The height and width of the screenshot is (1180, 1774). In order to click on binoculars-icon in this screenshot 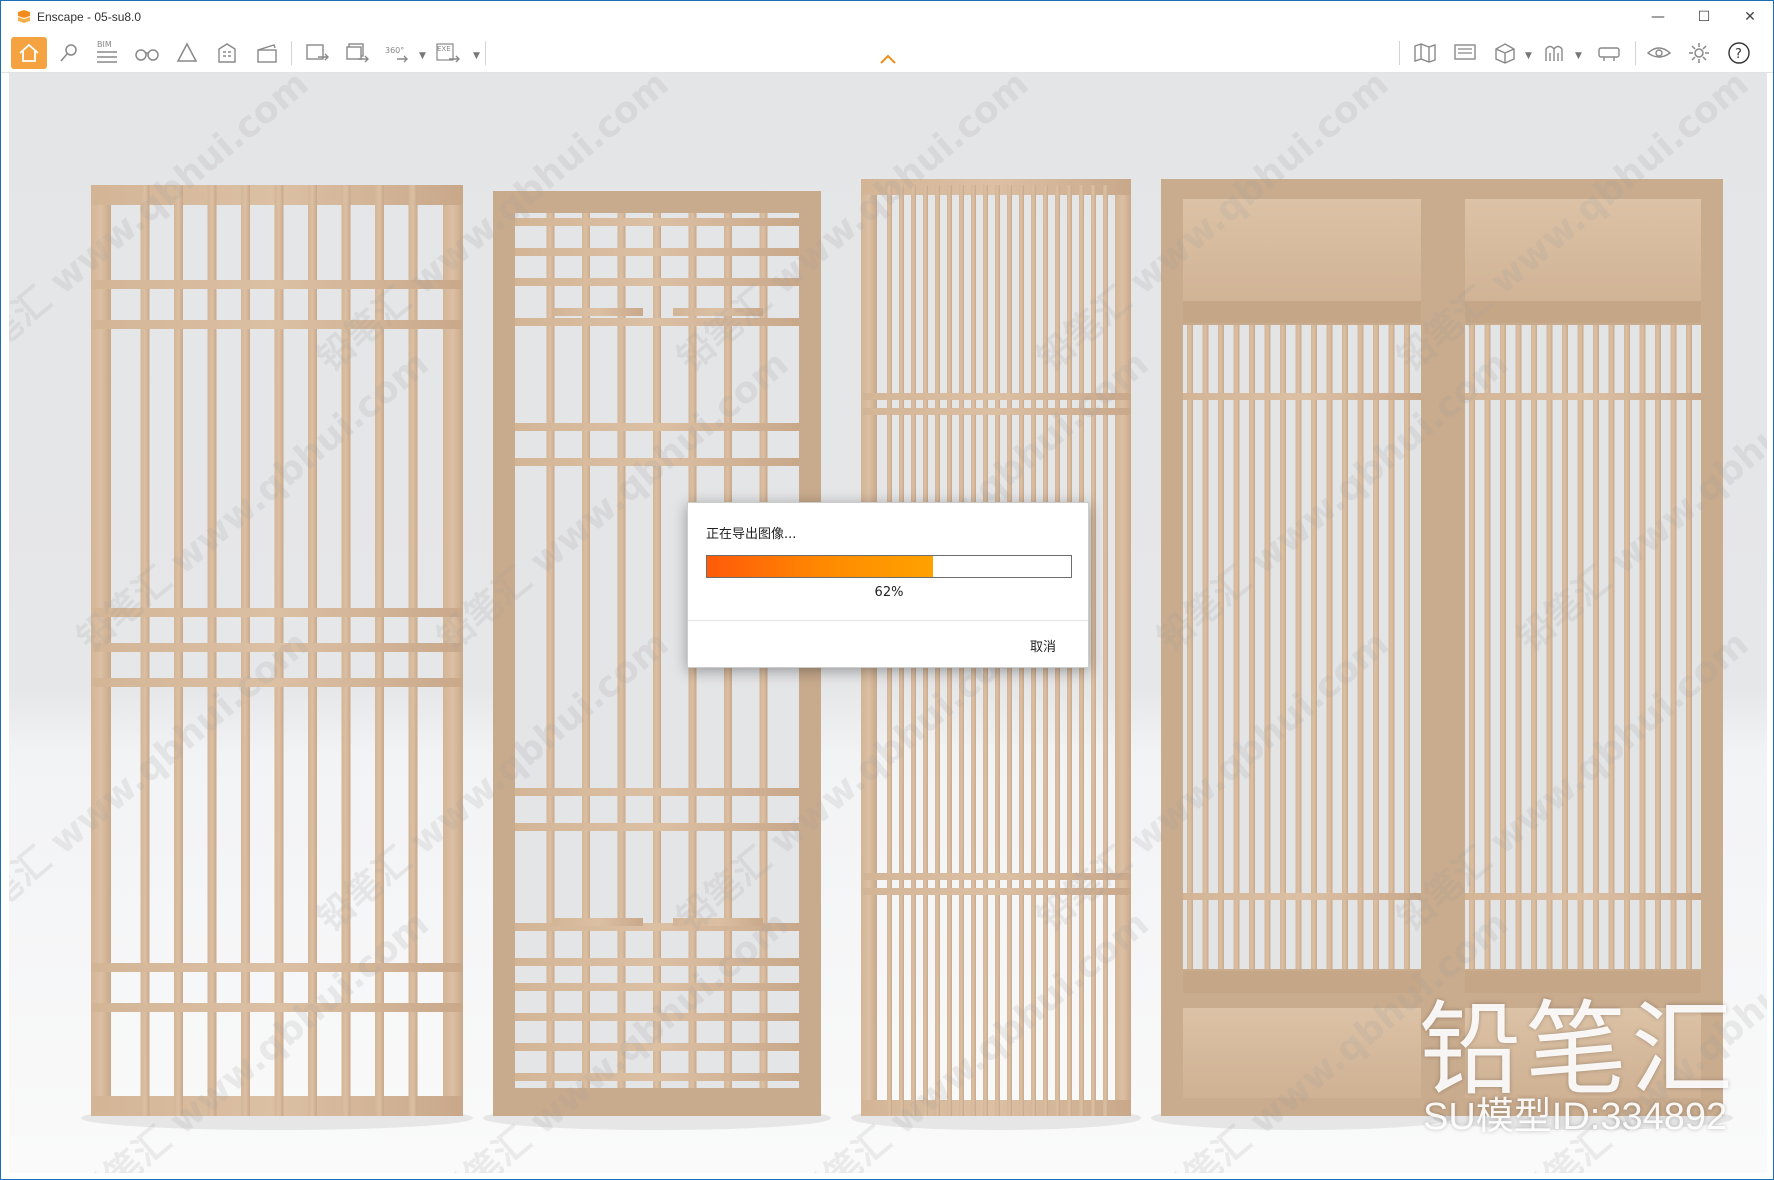, I will do `click(147, 55)`.